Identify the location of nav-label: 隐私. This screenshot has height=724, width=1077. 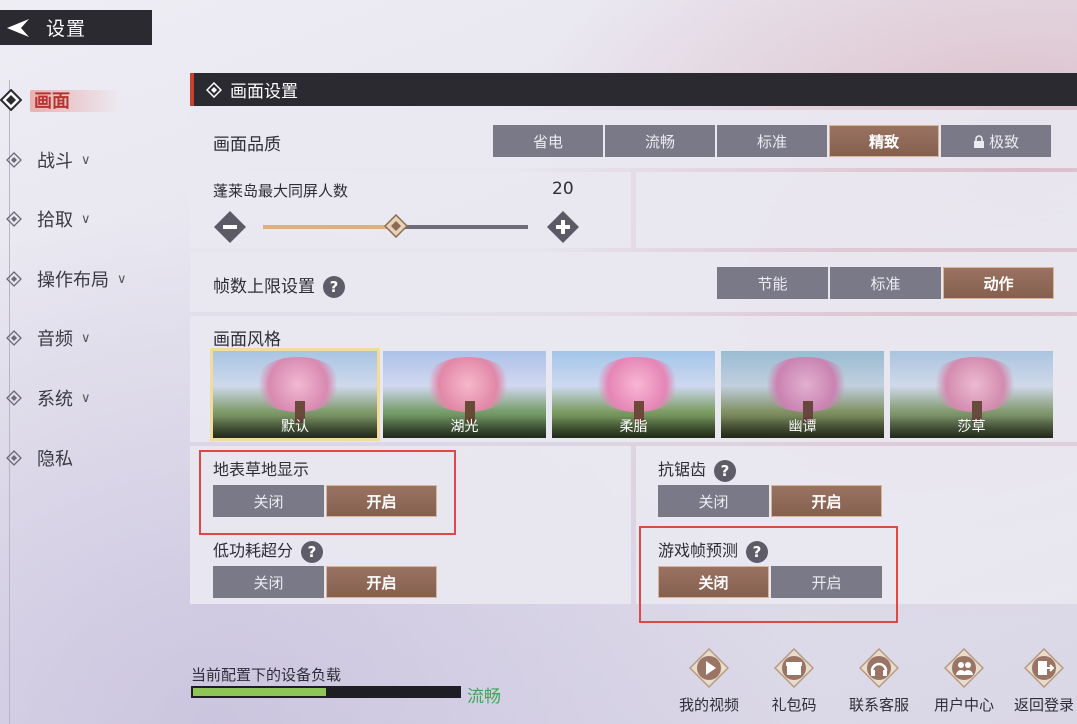
(55, 459).